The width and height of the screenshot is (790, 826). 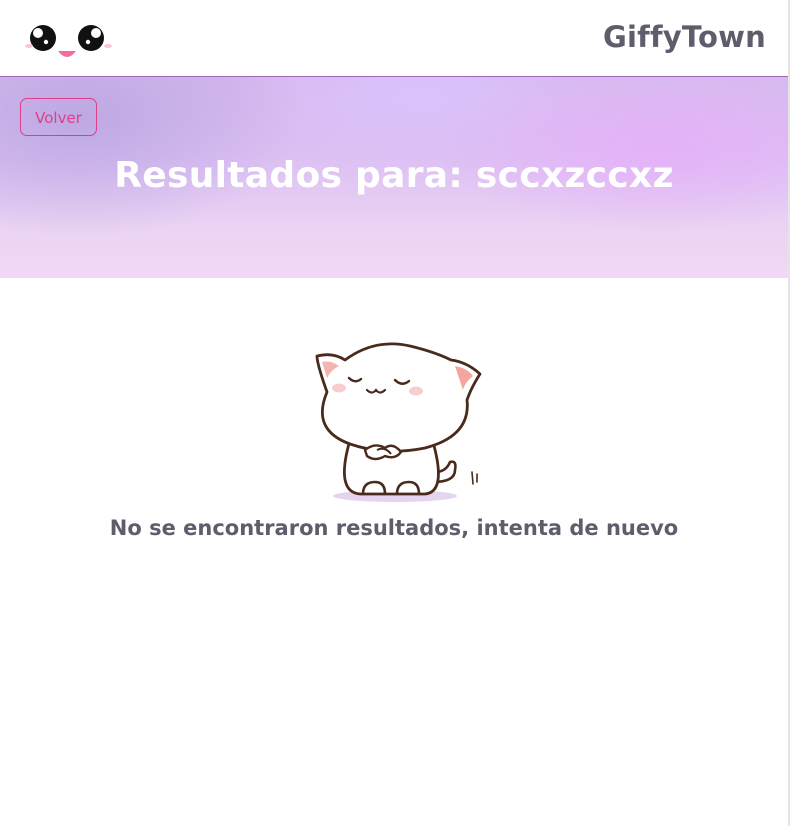 I want to click on kawaii-face-icon, so click(x=69, y=40).